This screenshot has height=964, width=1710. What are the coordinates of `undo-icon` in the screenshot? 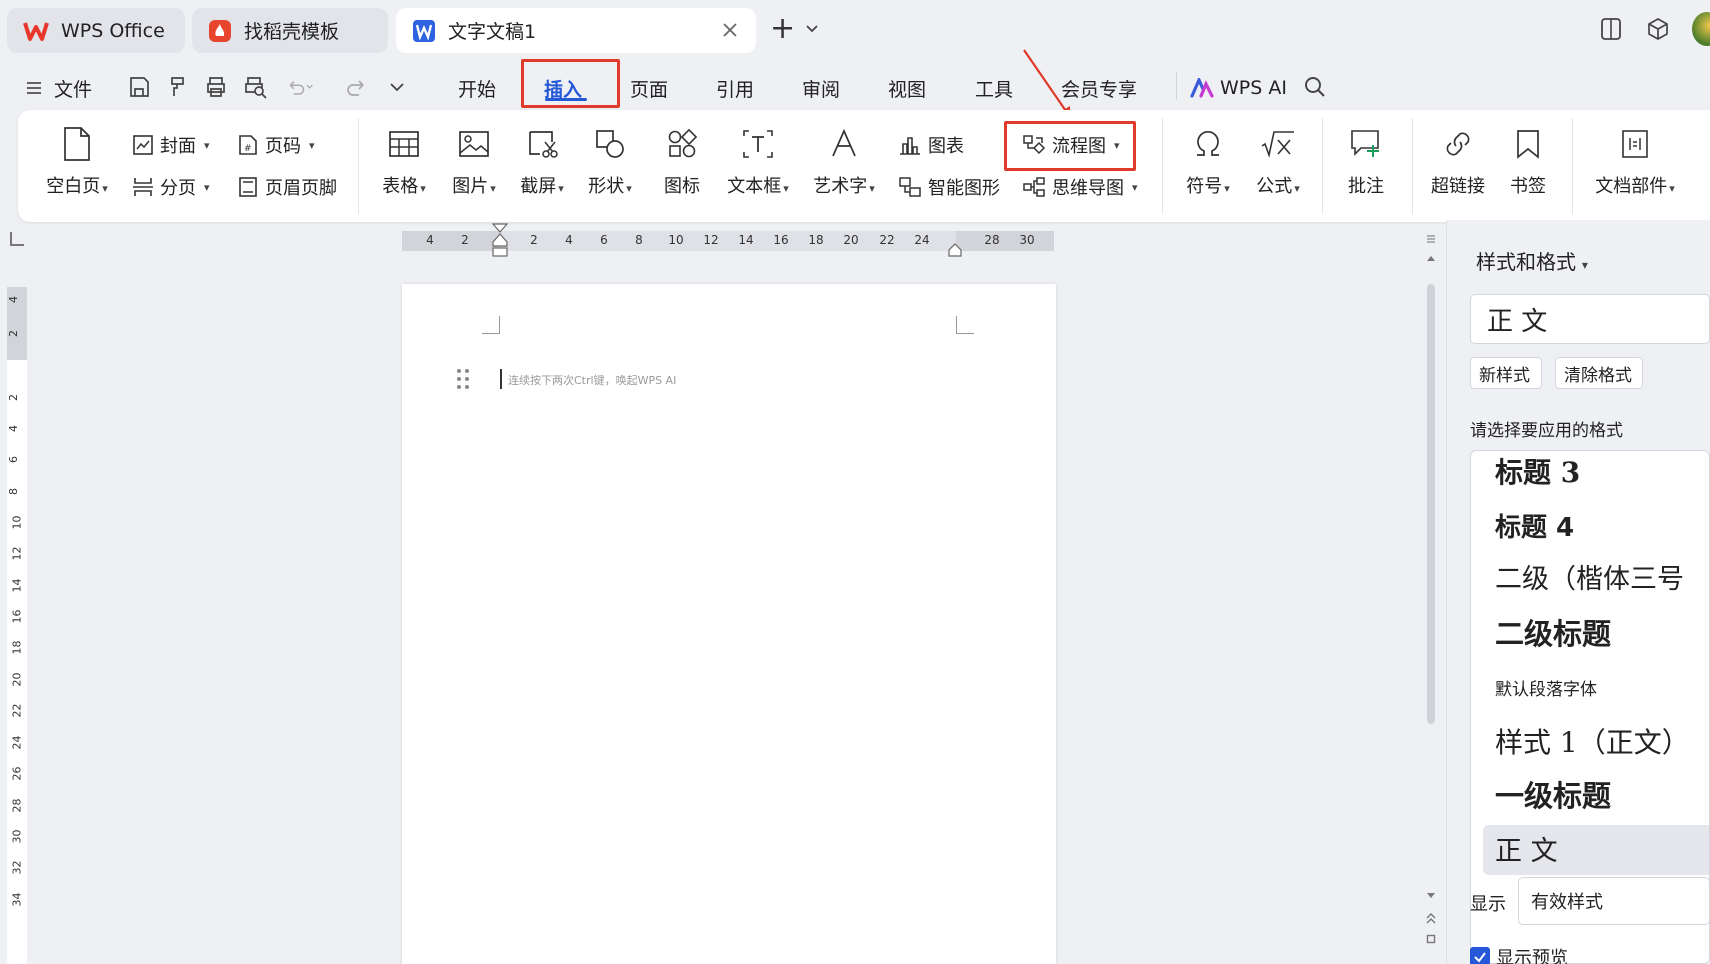 It's located at (300, 87).